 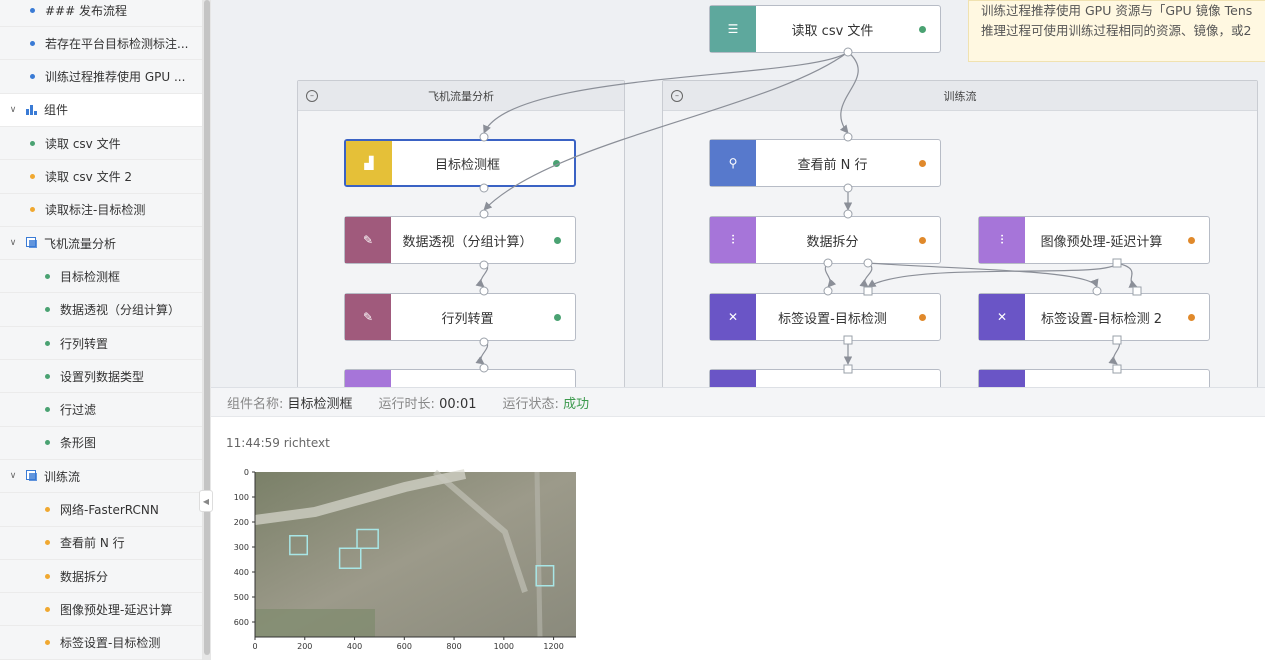 I want to click on sidebar-collapse-handle: ◀, so click(x=206, y=501).